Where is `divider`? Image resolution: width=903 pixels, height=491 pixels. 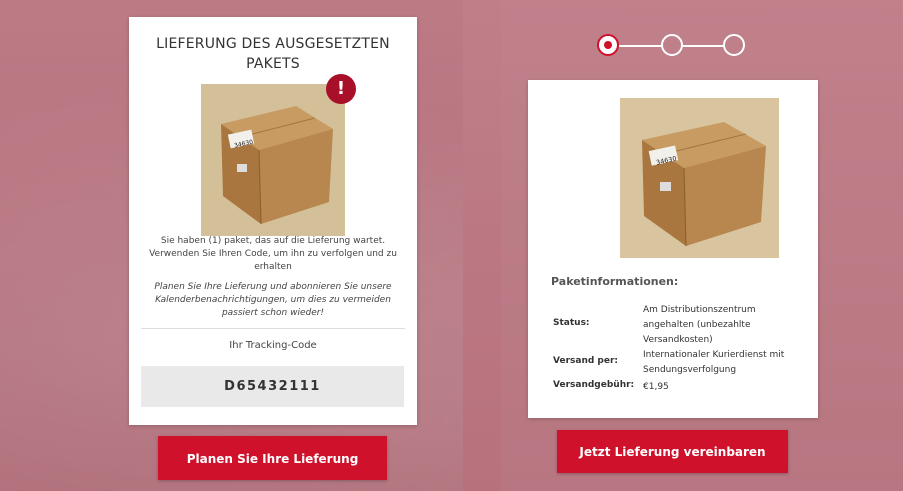 divider is located at coordinates (273, 328).